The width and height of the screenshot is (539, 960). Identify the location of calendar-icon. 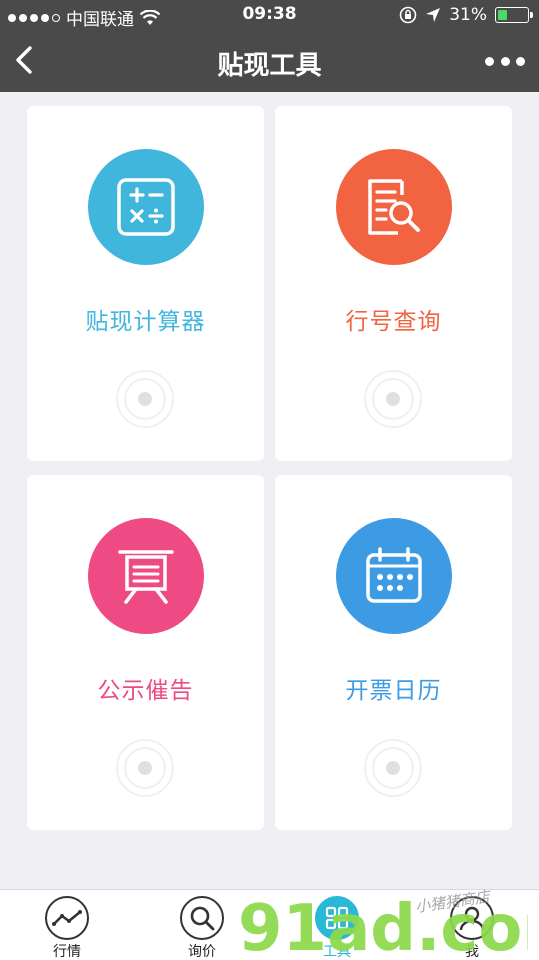
(394, 575).